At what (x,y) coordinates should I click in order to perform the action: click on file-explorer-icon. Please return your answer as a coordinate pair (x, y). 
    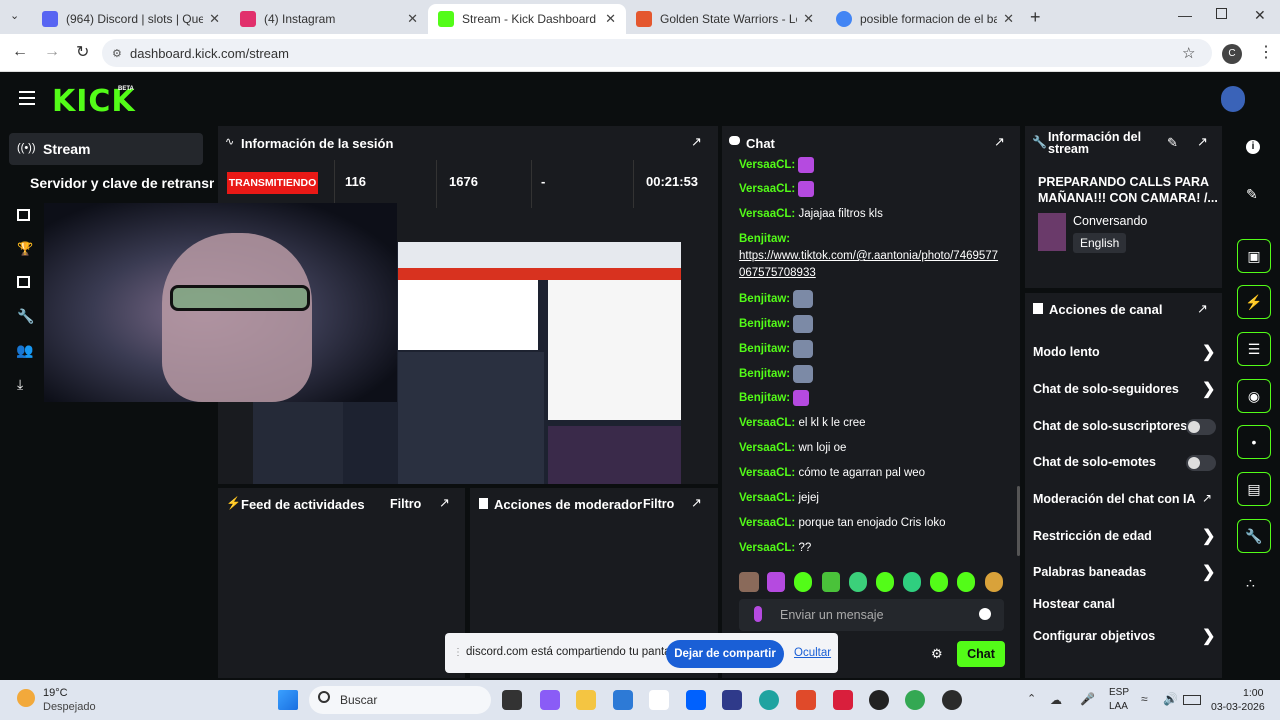
    Looking at the image, I should click on (586, 700).